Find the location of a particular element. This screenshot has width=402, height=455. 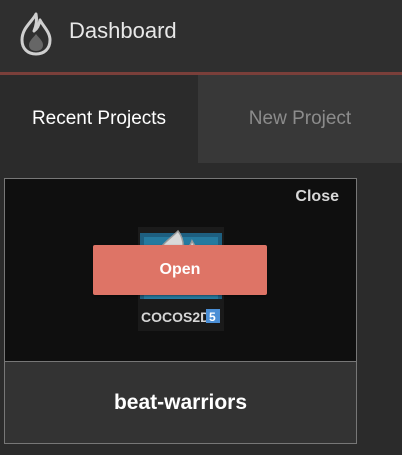

tab-new-project: New Project is located at coordinates (300, 119).